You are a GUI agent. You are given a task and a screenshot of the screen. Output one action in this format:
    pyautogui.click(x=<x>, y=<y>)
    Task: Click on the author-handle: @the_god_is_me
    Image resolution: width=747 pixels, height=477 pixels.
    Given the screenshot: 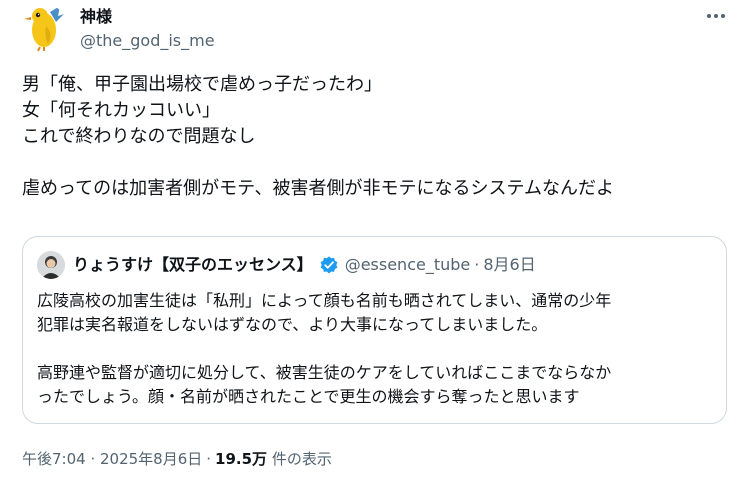 What is the action you would take?
    pyautogui.click(x=147, y=41)
    